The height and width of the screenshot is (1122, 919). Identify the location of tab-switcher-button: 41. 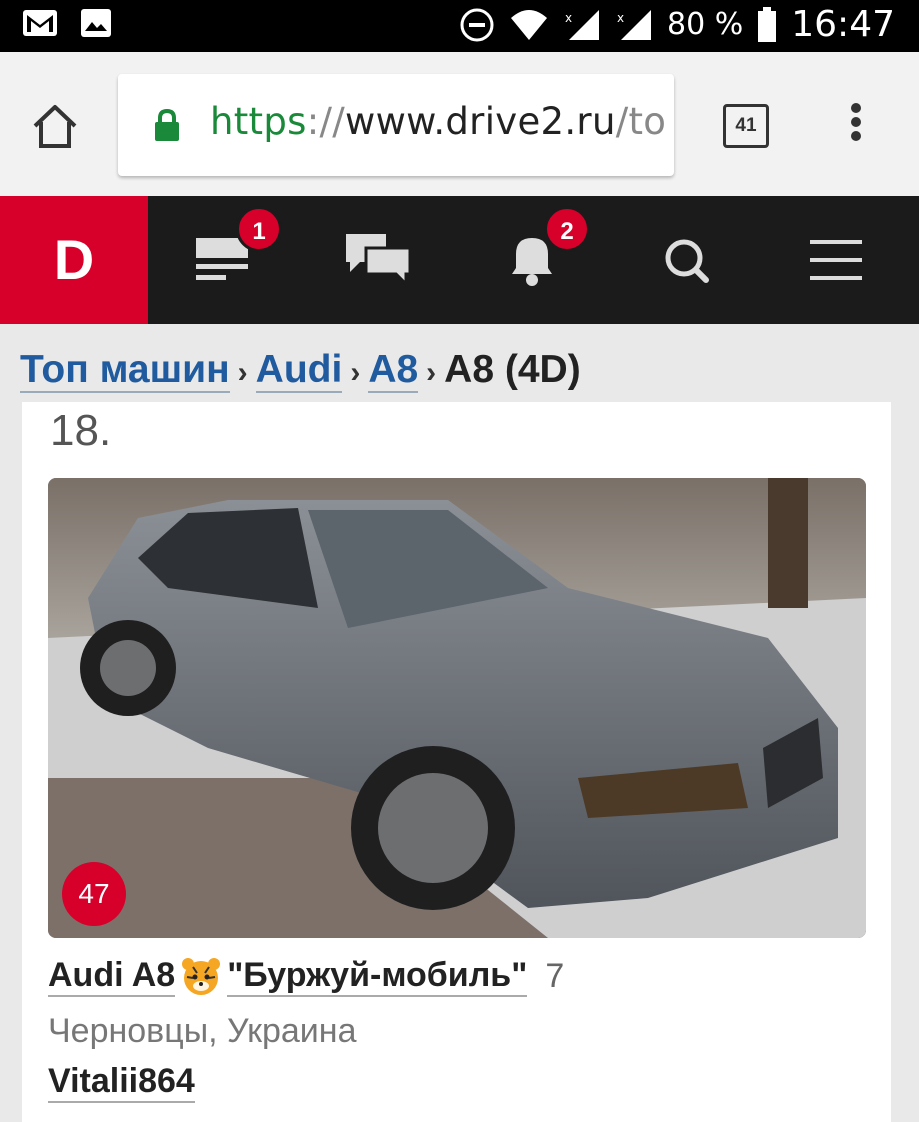
(746, 126).